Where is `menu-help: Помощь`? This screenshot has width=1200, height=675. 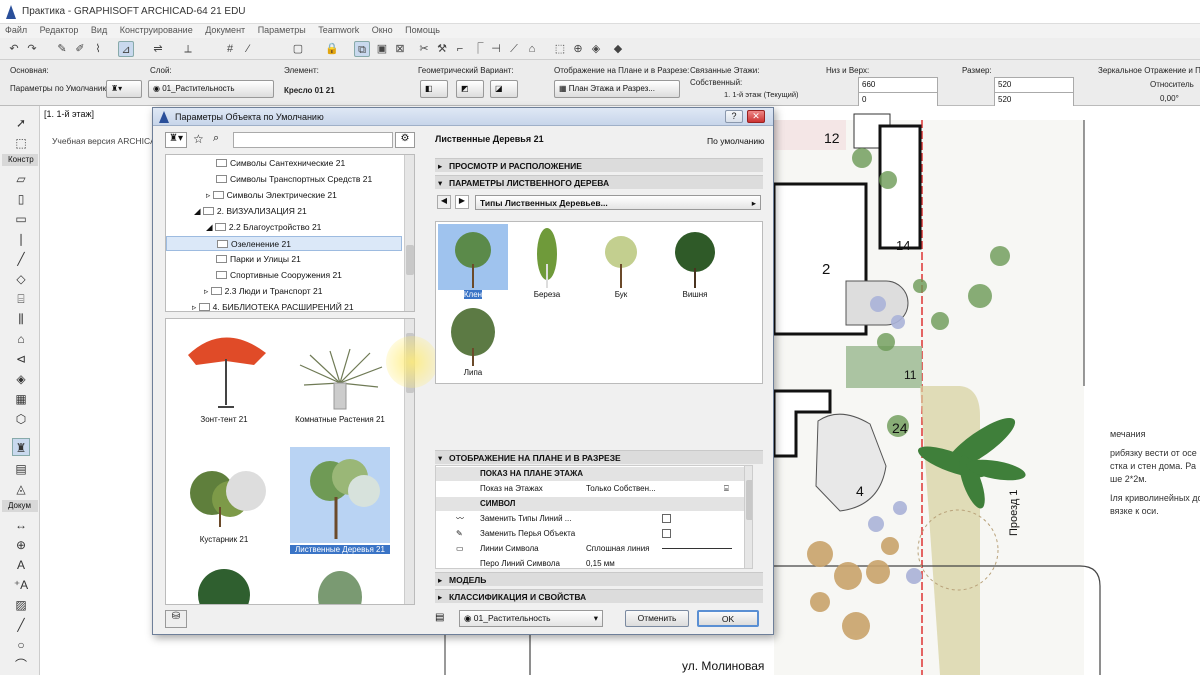 menu-help: Помощь is located at coordinates (422, 29).